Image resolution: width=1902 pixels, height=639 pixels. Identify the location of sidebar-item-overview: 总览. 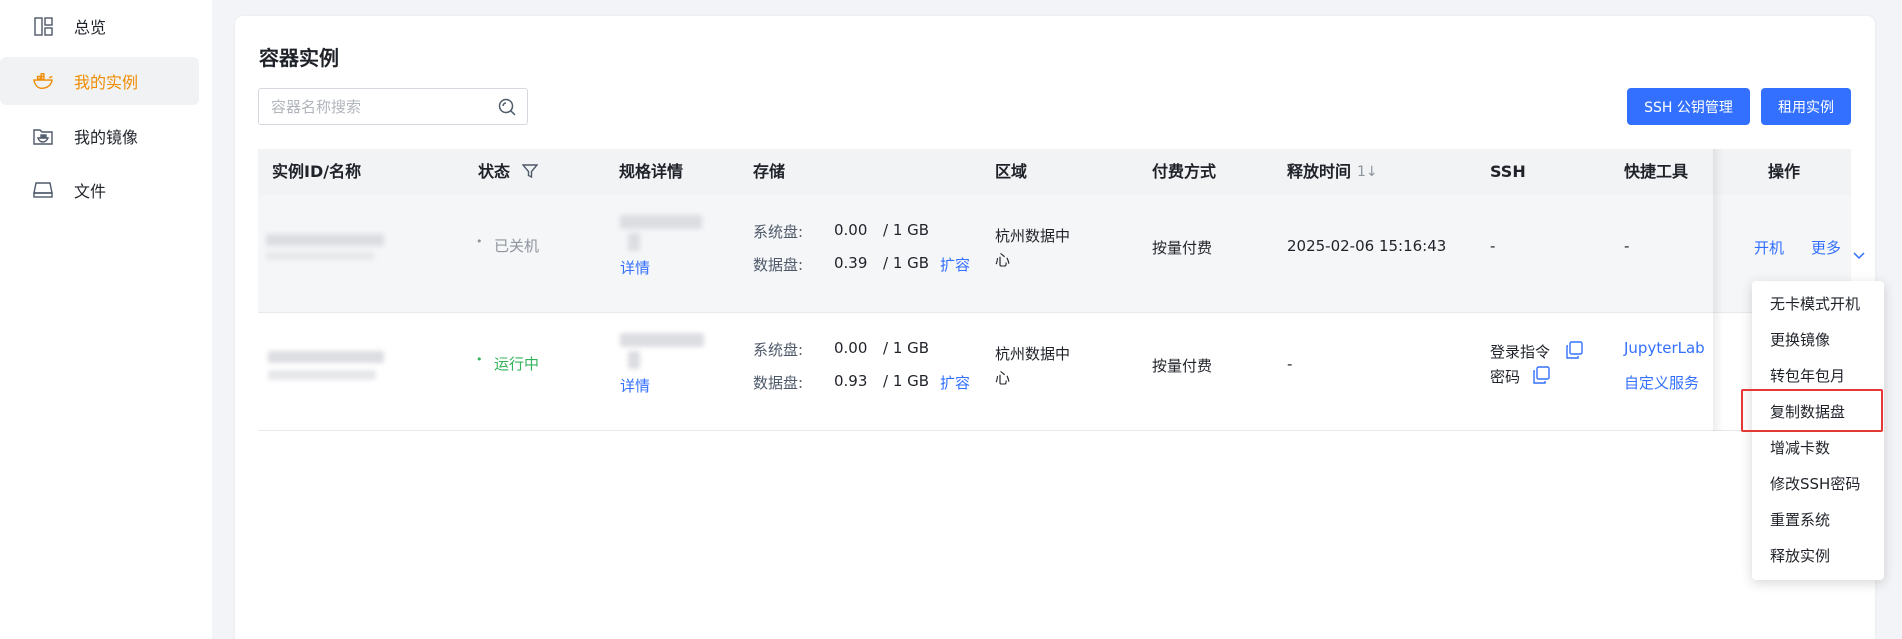
(99, 26).